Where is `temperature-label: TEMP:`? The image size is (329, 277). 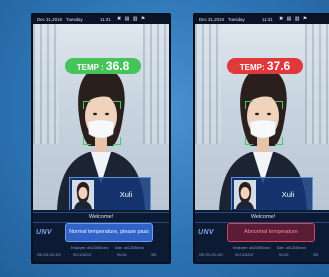 temperature-label: TEMP: is located at coordinates (253, 67).